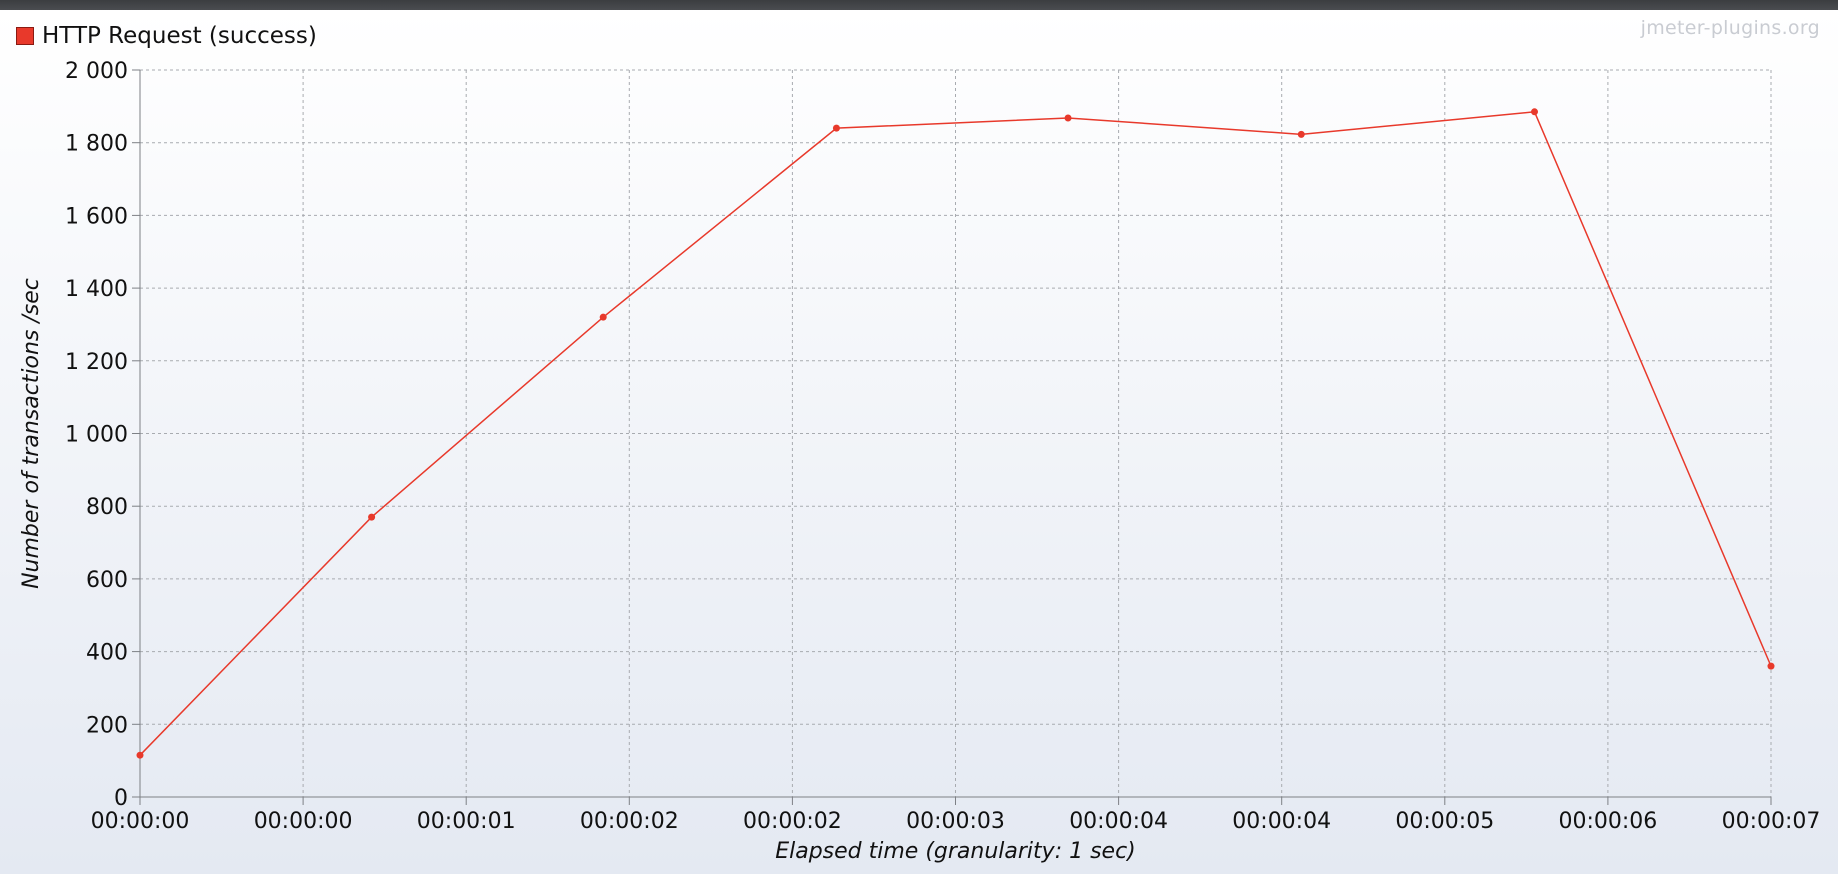 This screenshot has height=874, width=1838. What do you see at coordinates (31, 433) in the screenshot?
I see `y-axis-title: Number of transactions /sec` at bounding box center [31, 433].